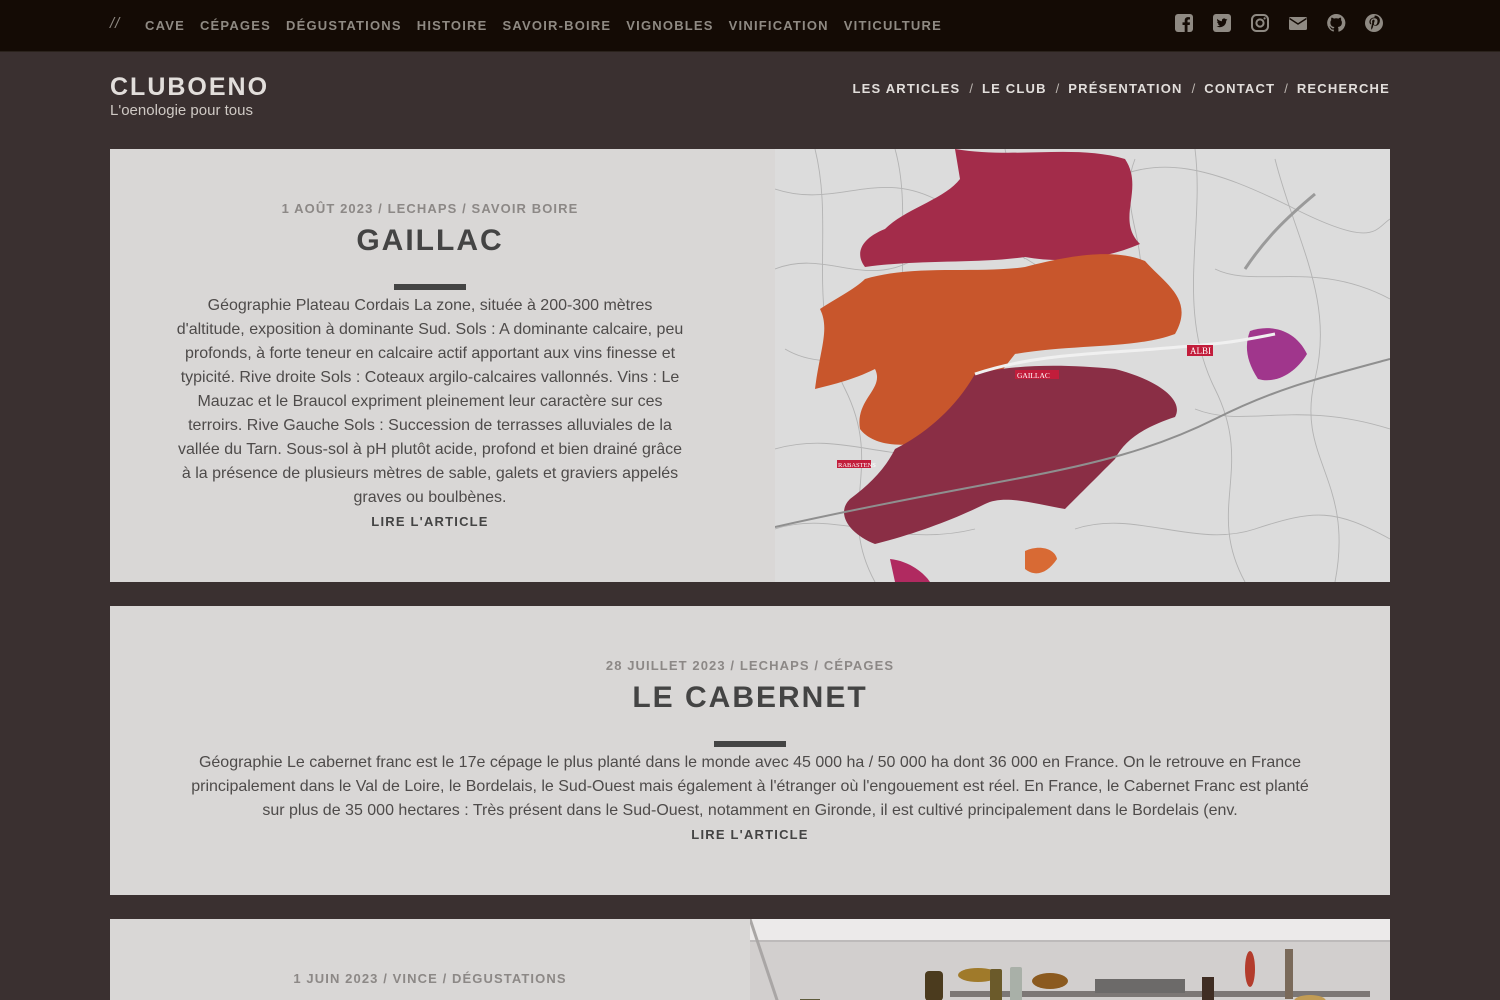  Describe the element at coordinates (669, 25) in the screenshot. I see `topnav-vignobles: VIGNOBLES` at that location.